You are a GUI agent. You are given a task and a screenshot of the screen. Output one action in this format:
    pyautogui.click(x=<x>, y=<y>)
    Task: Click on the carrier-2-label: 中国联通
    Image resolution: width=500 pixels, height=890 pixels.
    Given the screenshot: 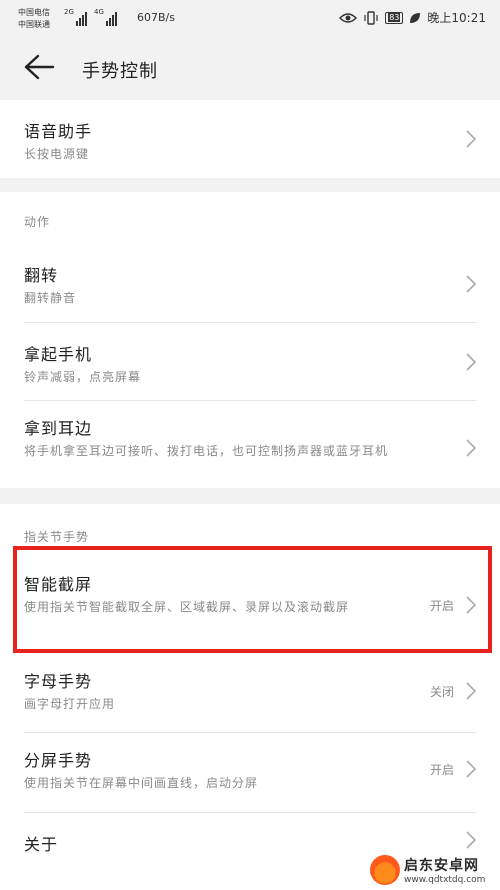 What is the action you would take?
    pyautogui.click(x=34, y=24)
    